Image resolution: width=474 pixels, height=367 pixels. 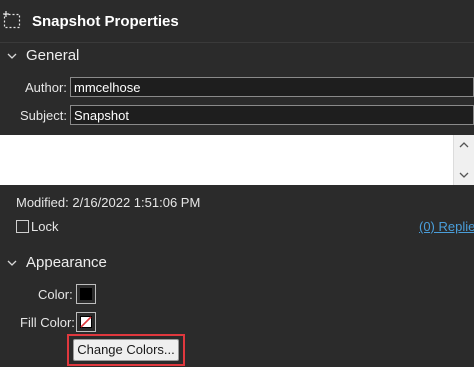 What do you see at coordinates (237, 263) in the screenshot?
I see `appearance-section-header: Appearance` at bounding box center [237, 263].